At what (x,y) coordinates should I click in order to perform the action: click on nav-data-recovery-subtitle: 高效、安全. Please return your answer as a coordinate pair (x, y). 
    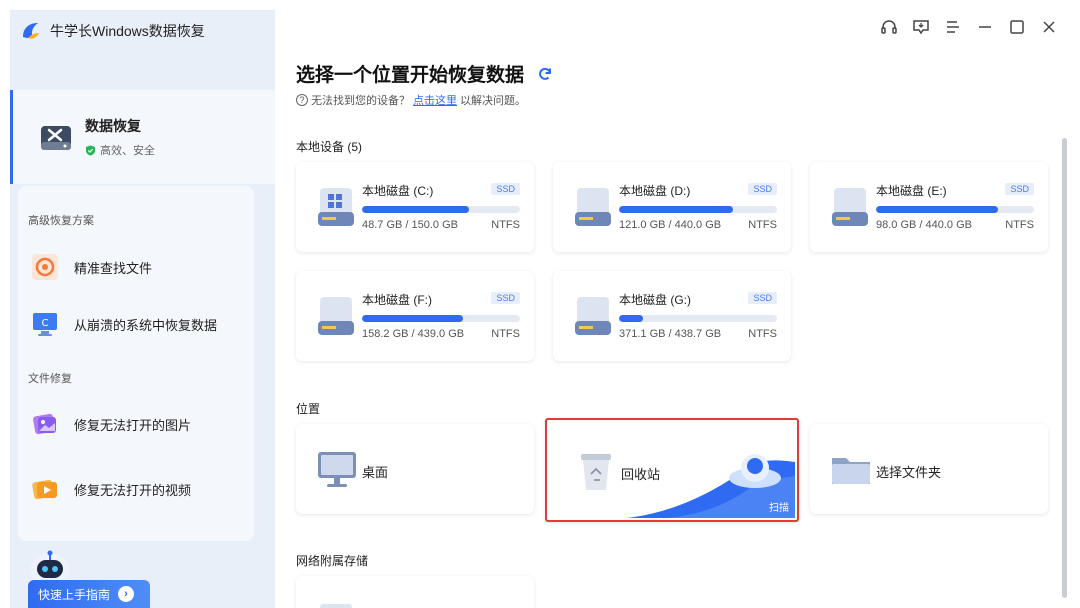
    Looking at the image, I should click on (120, 150).